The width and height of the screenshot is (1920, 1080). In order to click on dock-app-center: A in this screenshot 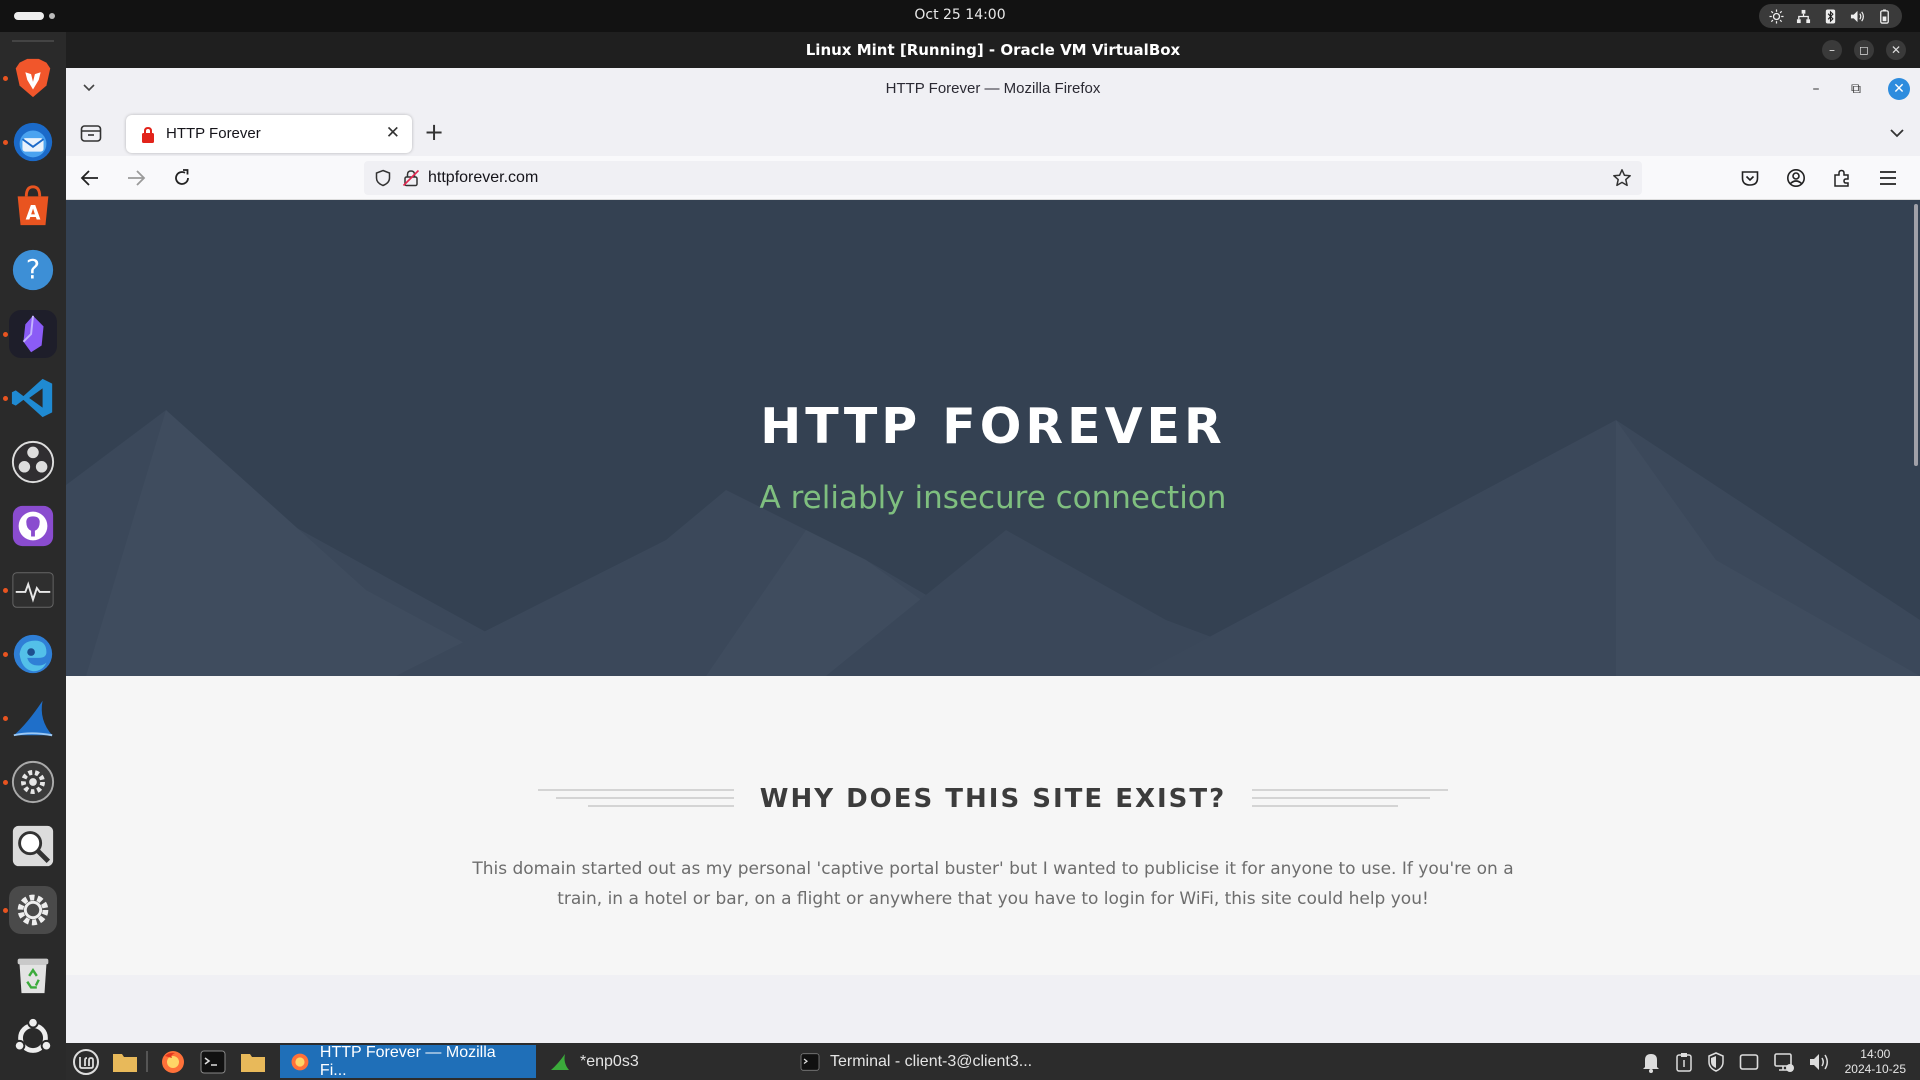, I will do `click(33, 206)`.